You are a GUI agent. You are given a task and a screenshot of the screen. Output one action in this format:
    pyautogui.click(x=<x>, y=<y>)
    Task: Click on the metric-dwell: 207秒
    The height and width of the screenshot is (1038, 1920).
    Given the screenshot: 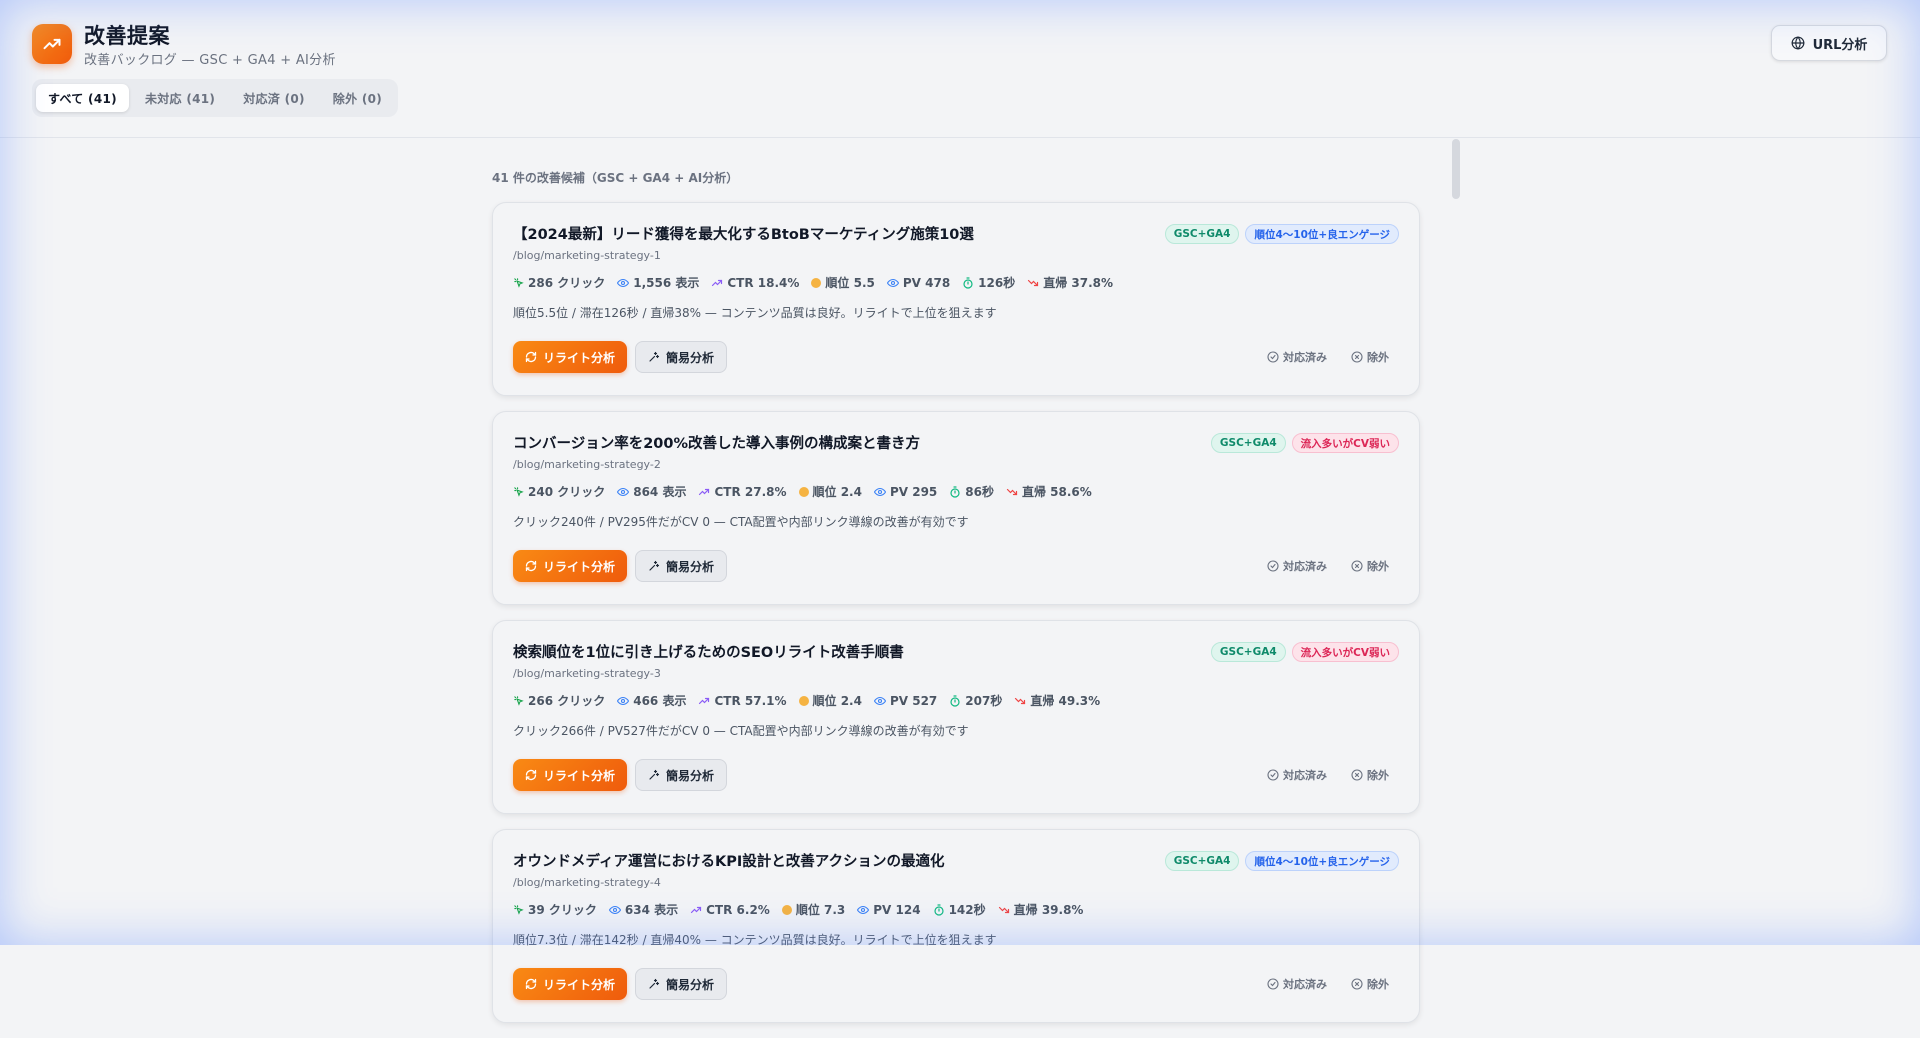 What is the action you would take?
    pyautogui.click(x=975, y=700)
    